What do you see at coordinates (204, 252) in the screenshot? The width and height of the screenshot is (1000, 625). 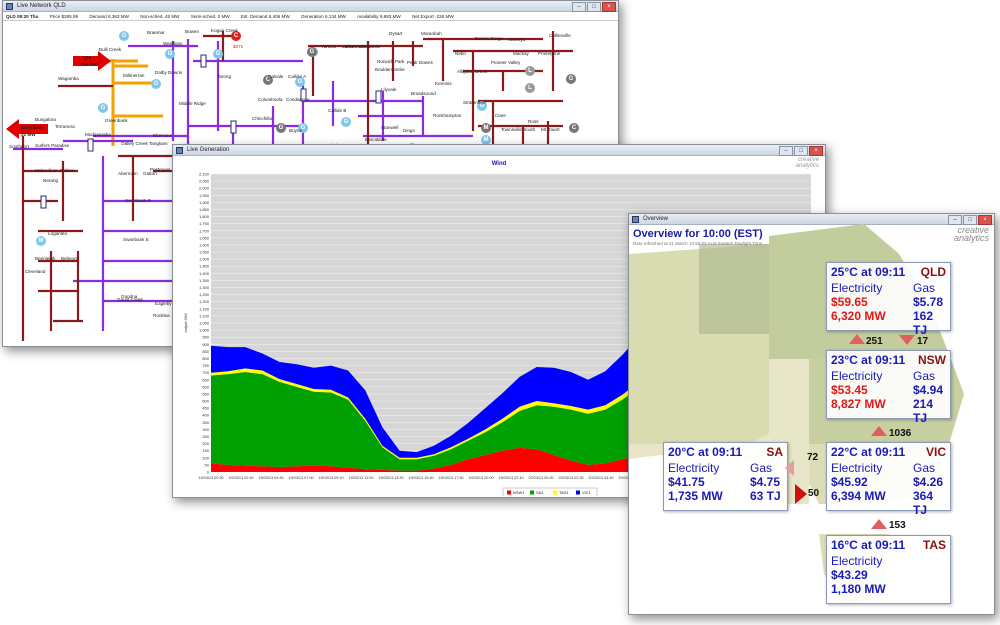 I see `y-tick-label: 1,550` at bounding box center [204, 252].